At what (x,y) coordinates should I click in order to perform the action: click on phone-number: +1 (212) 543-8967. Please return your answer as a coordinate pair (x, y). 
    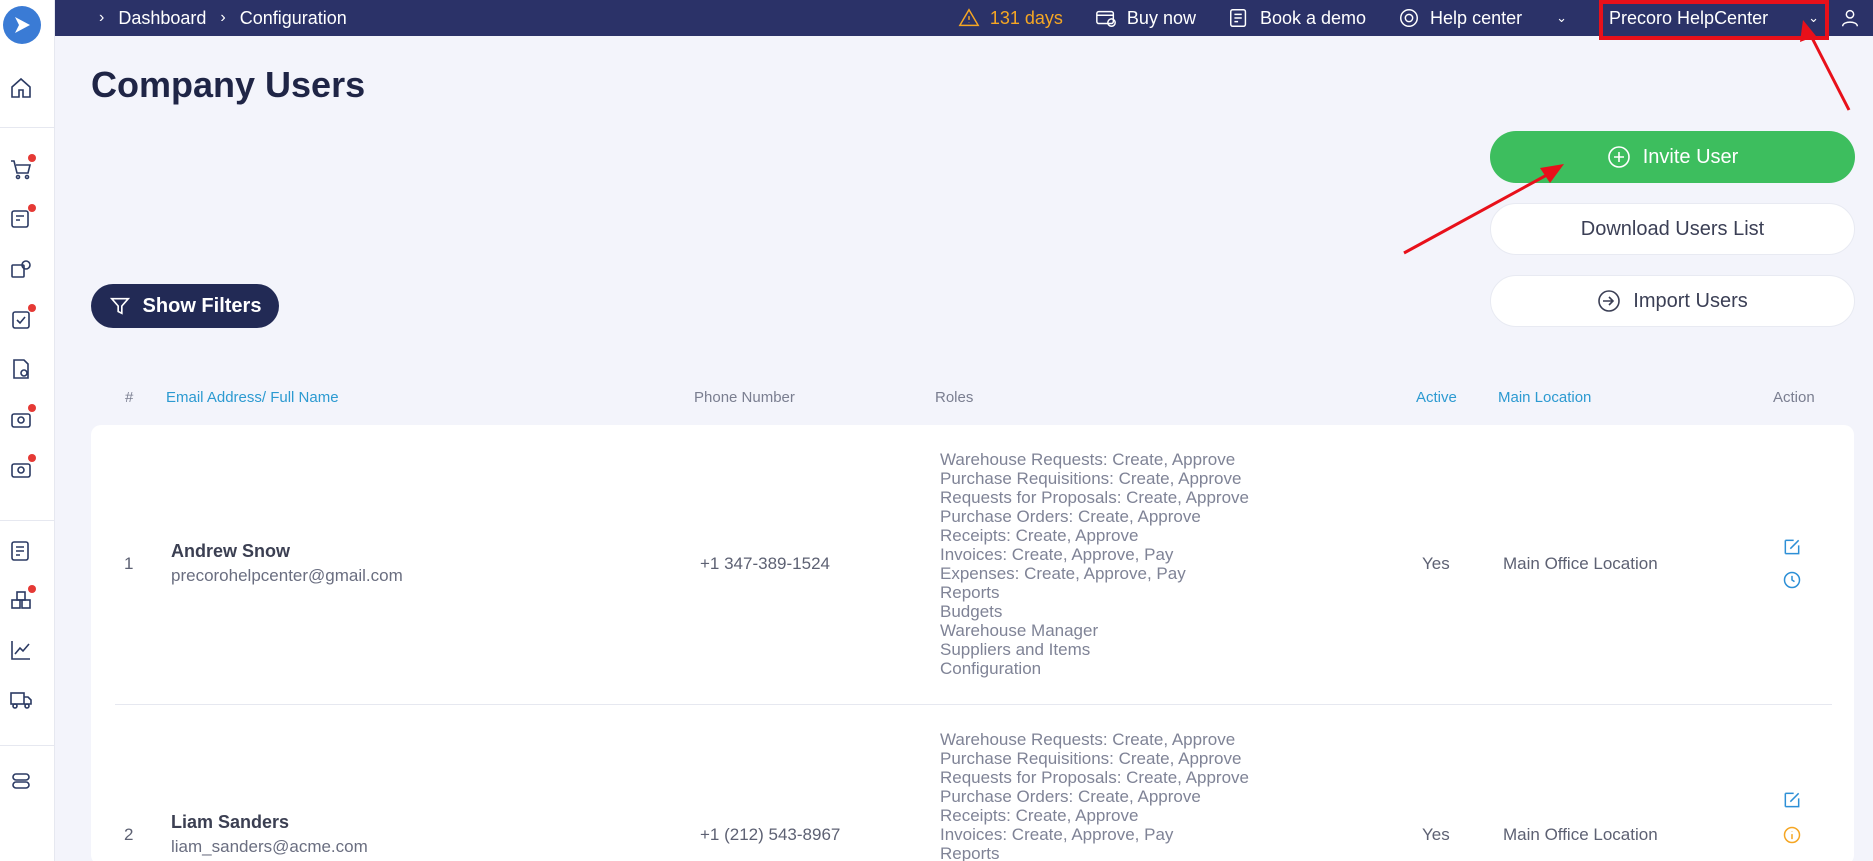
    Looking at the image, I should click on (770, 834).